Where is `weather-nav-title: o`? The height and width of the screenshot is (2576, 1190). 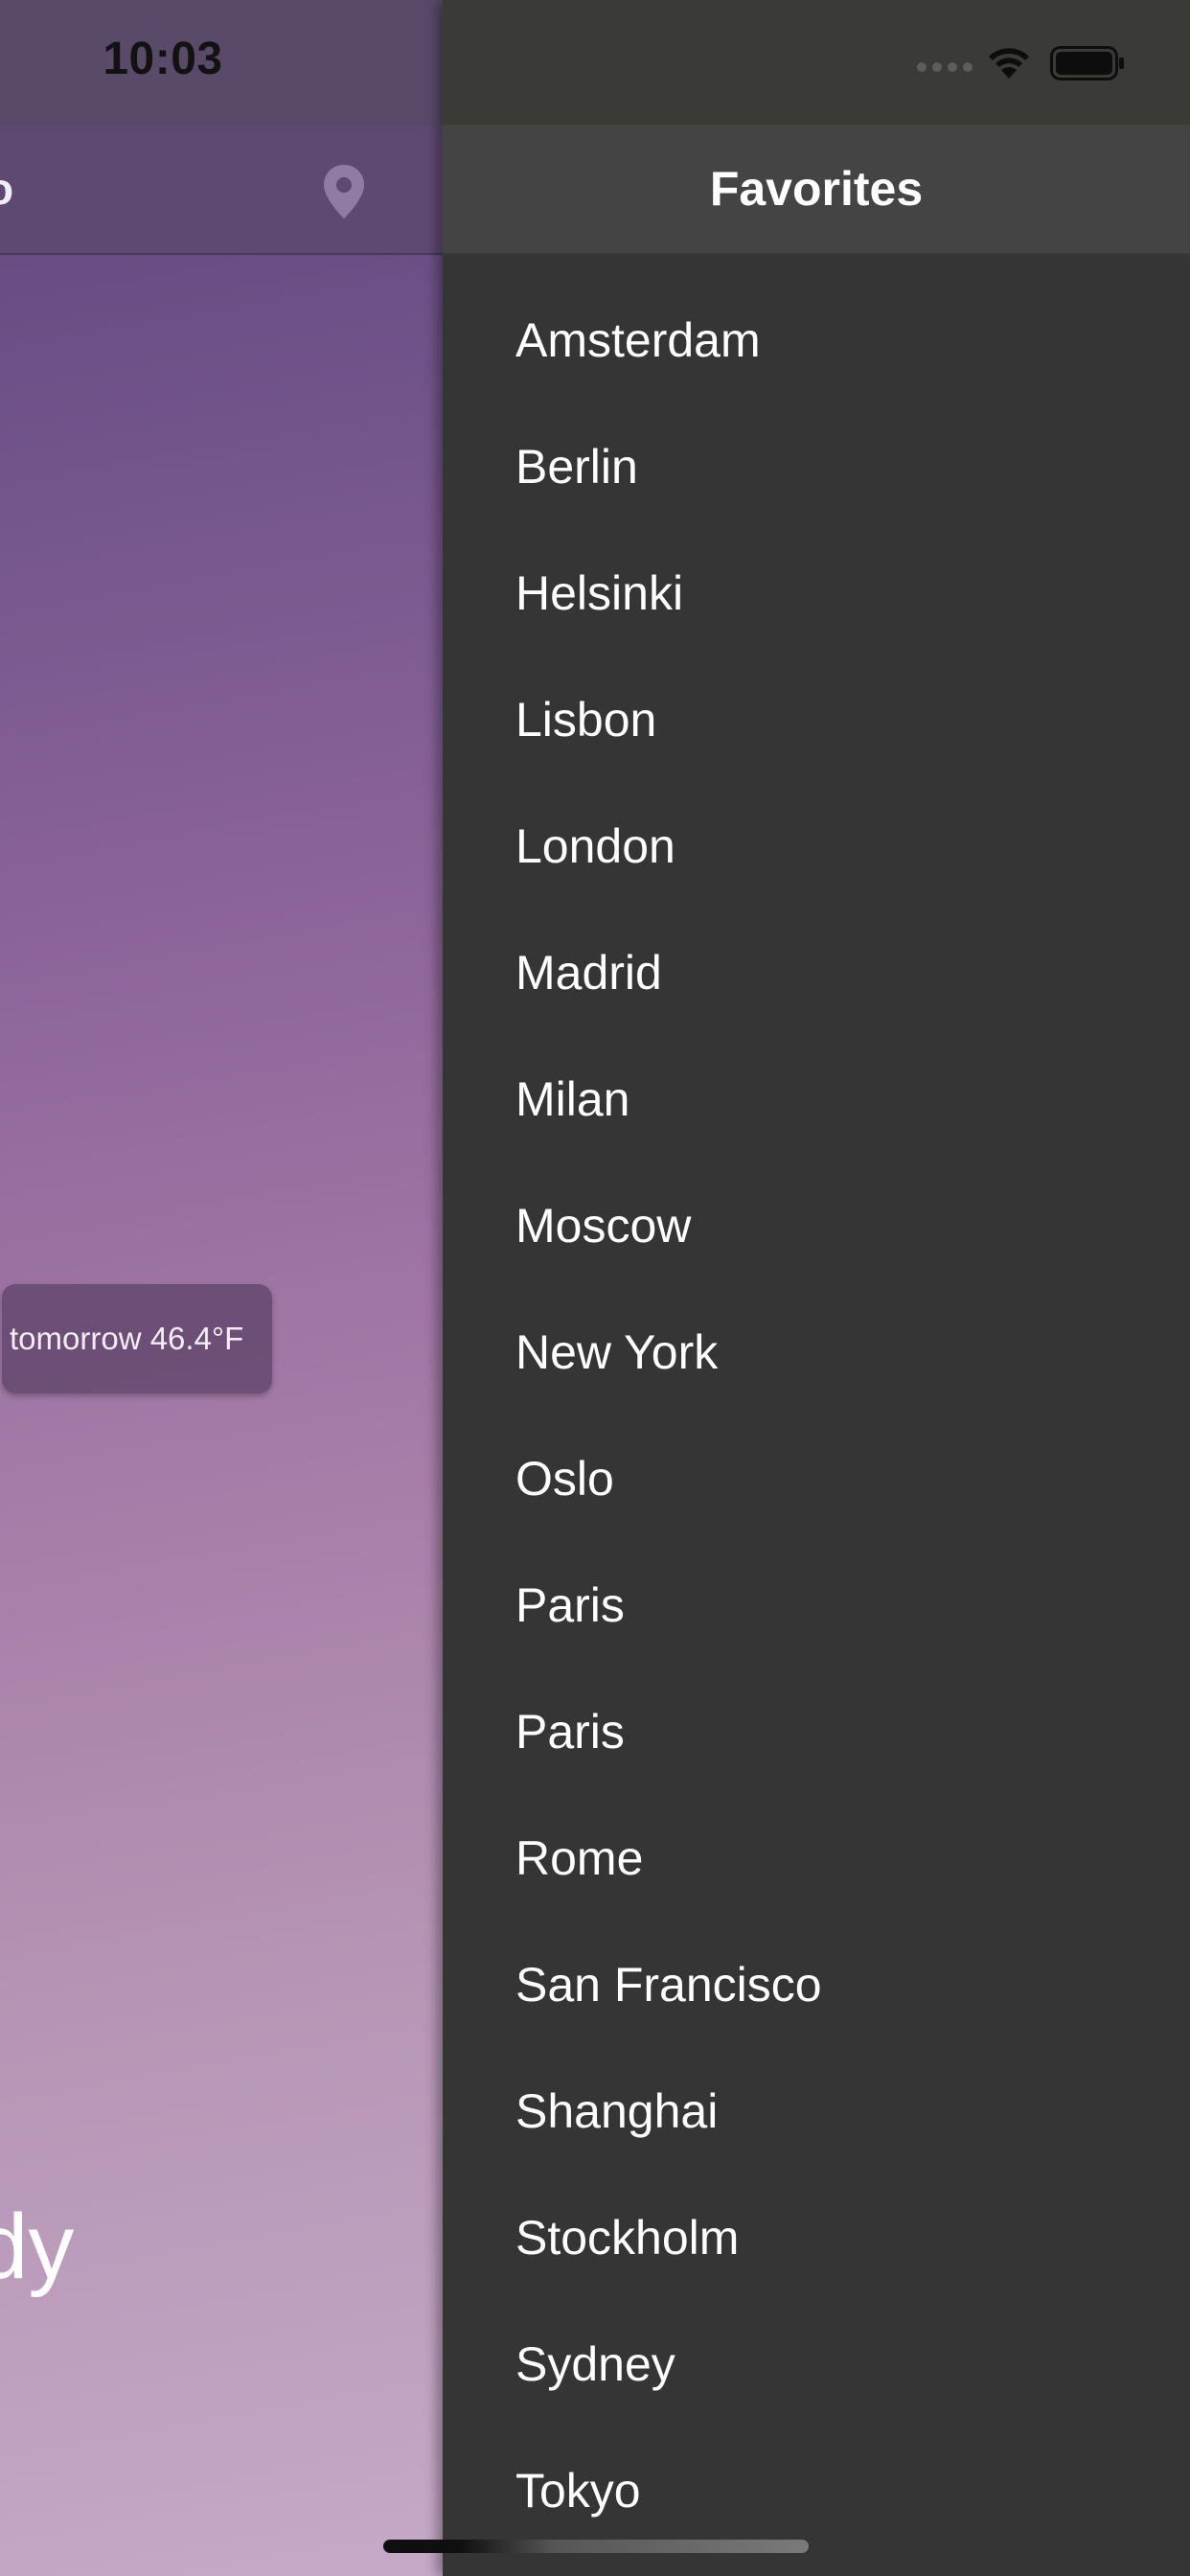 weather-nav-title: o is located at coordinates (7, 189).